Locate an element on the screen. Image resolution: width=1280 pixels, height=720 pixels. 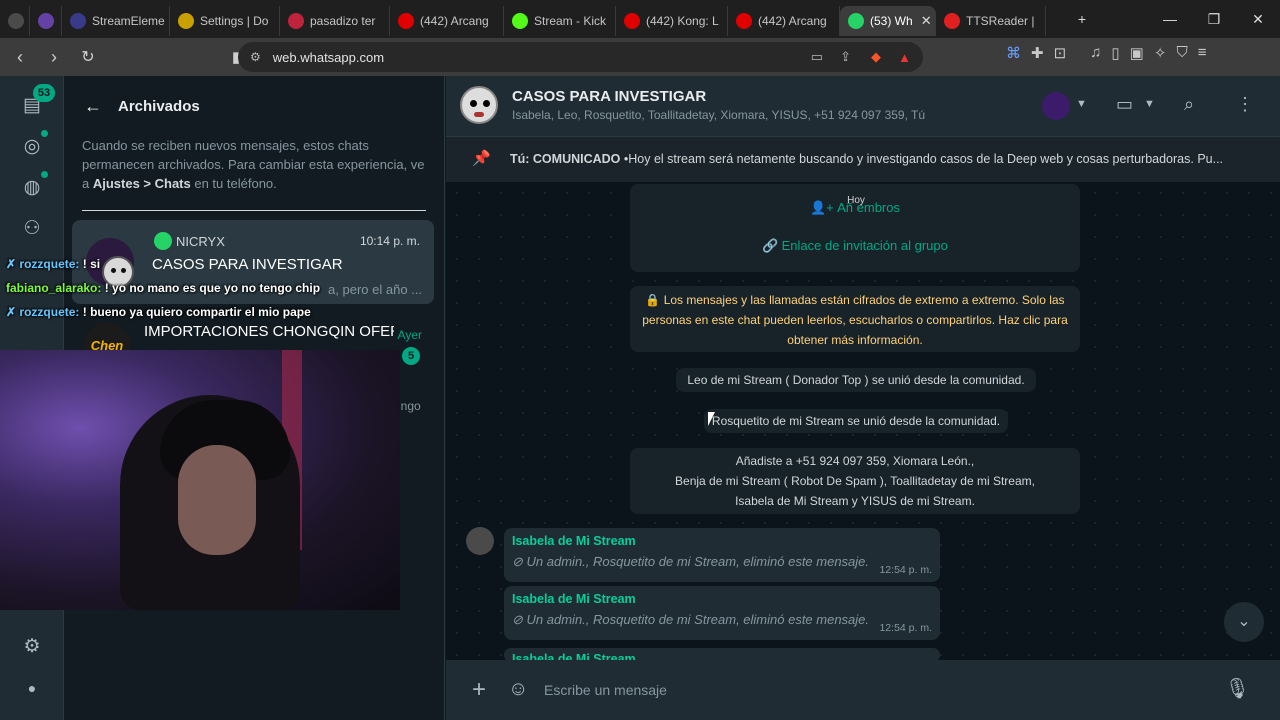
profile-icon: ● is located at coordinates (32, 688).